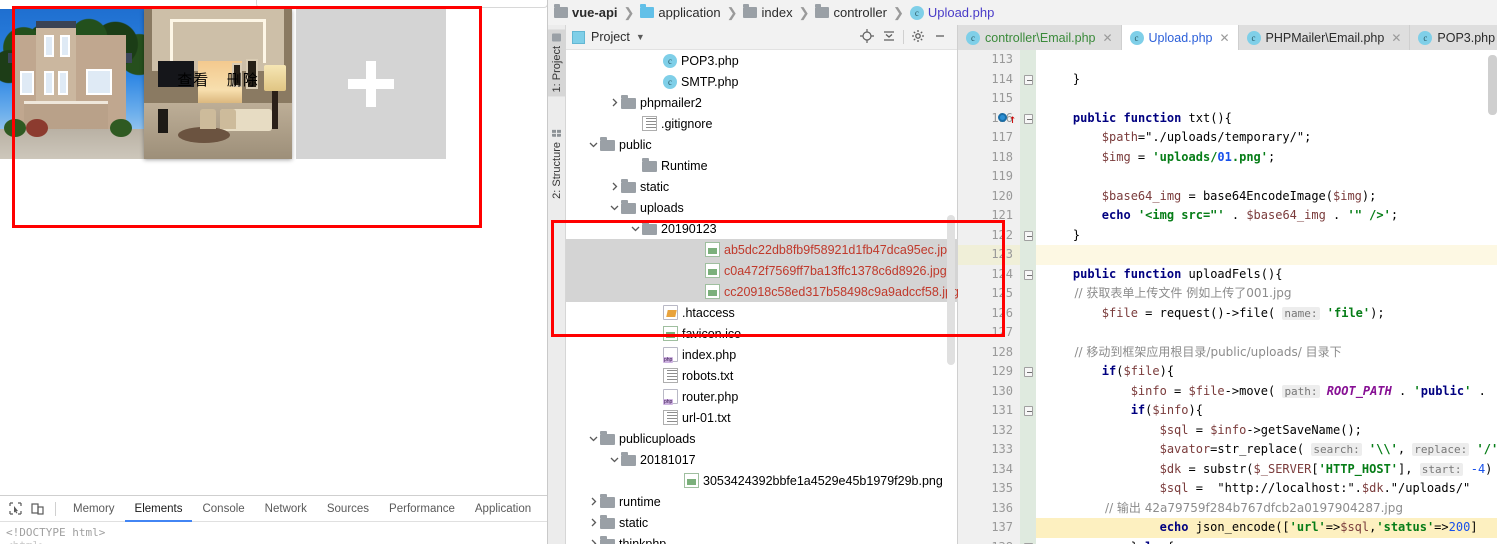 This screenshot has width=1497, height=544. I want to click on collapse-all-icon, so click(889, 37).